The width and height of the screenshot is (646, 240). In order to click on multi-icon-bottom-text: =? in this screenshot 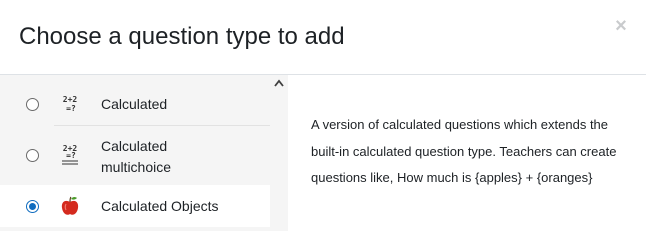, I will do `click(71, 155)`.